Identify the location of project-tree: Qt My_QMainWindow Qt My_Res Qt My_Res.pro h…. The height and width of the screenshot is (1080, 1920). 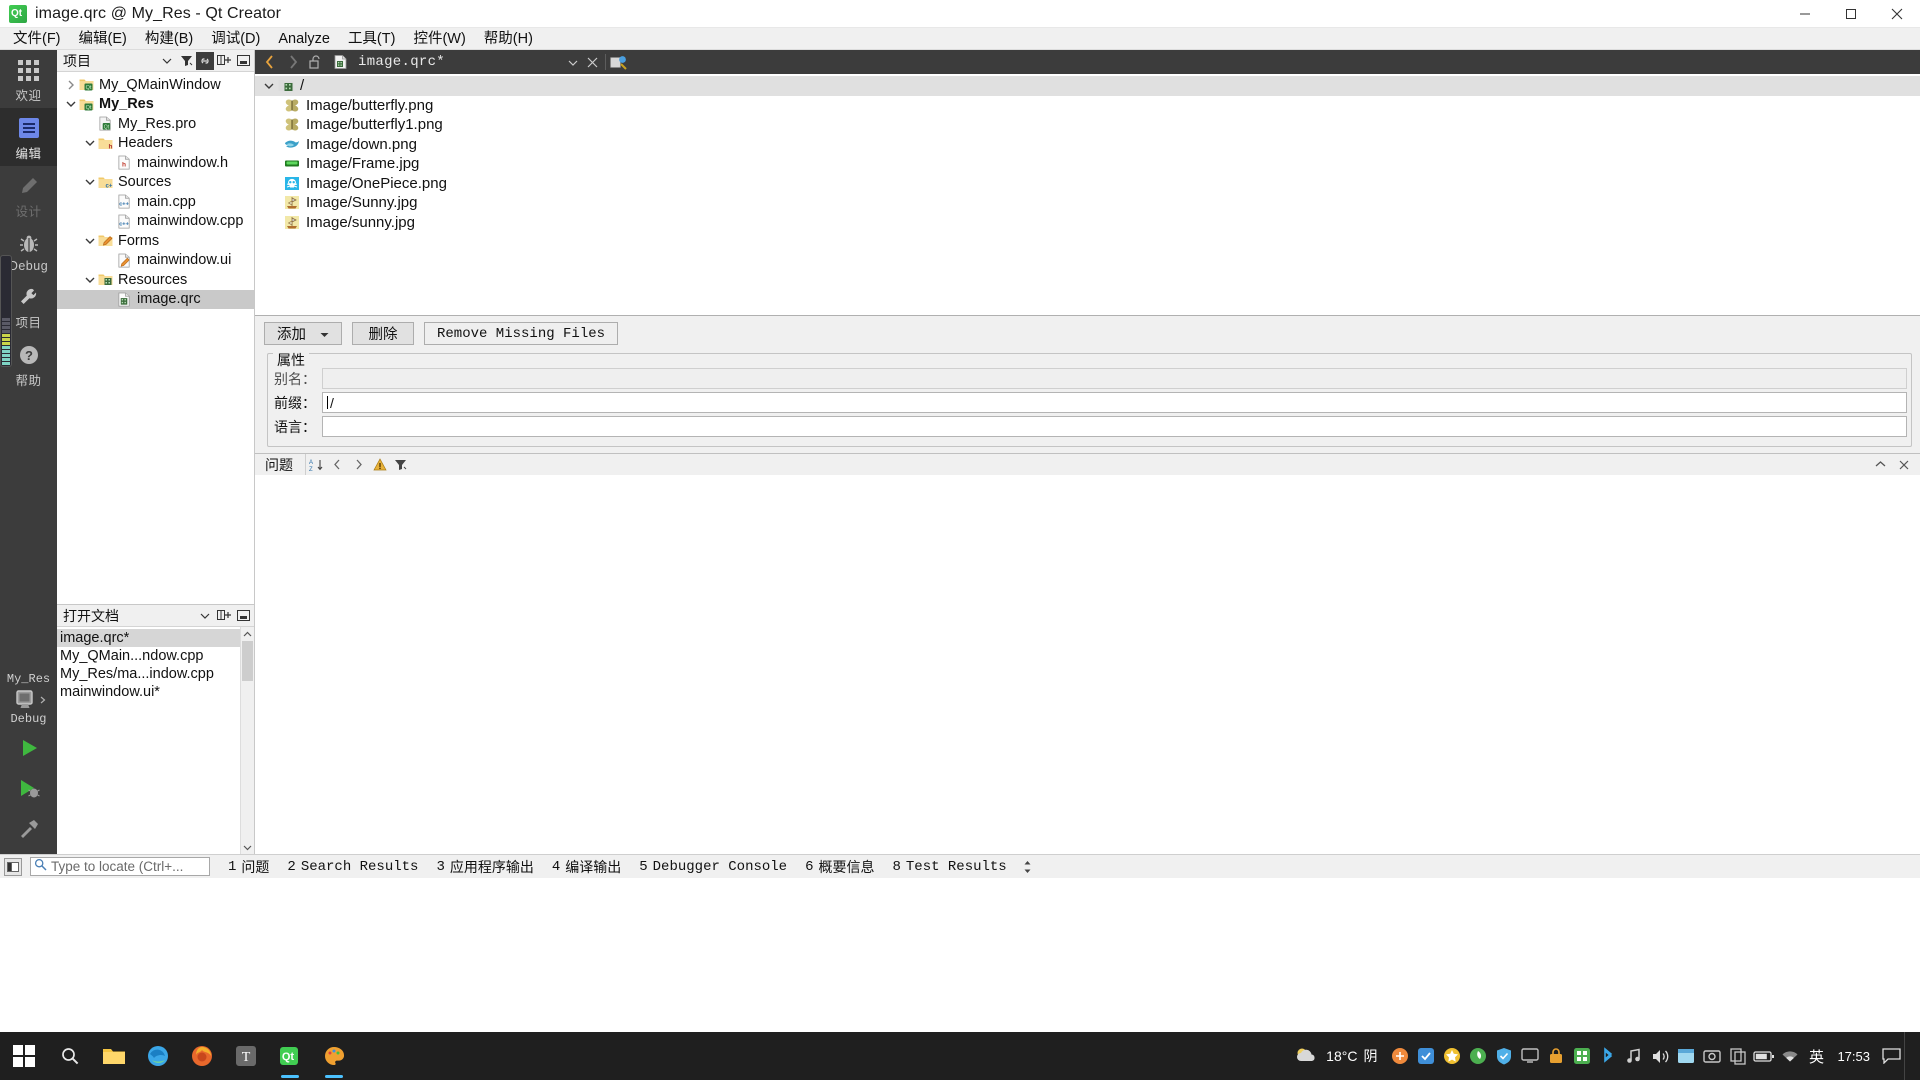
(155, 338).